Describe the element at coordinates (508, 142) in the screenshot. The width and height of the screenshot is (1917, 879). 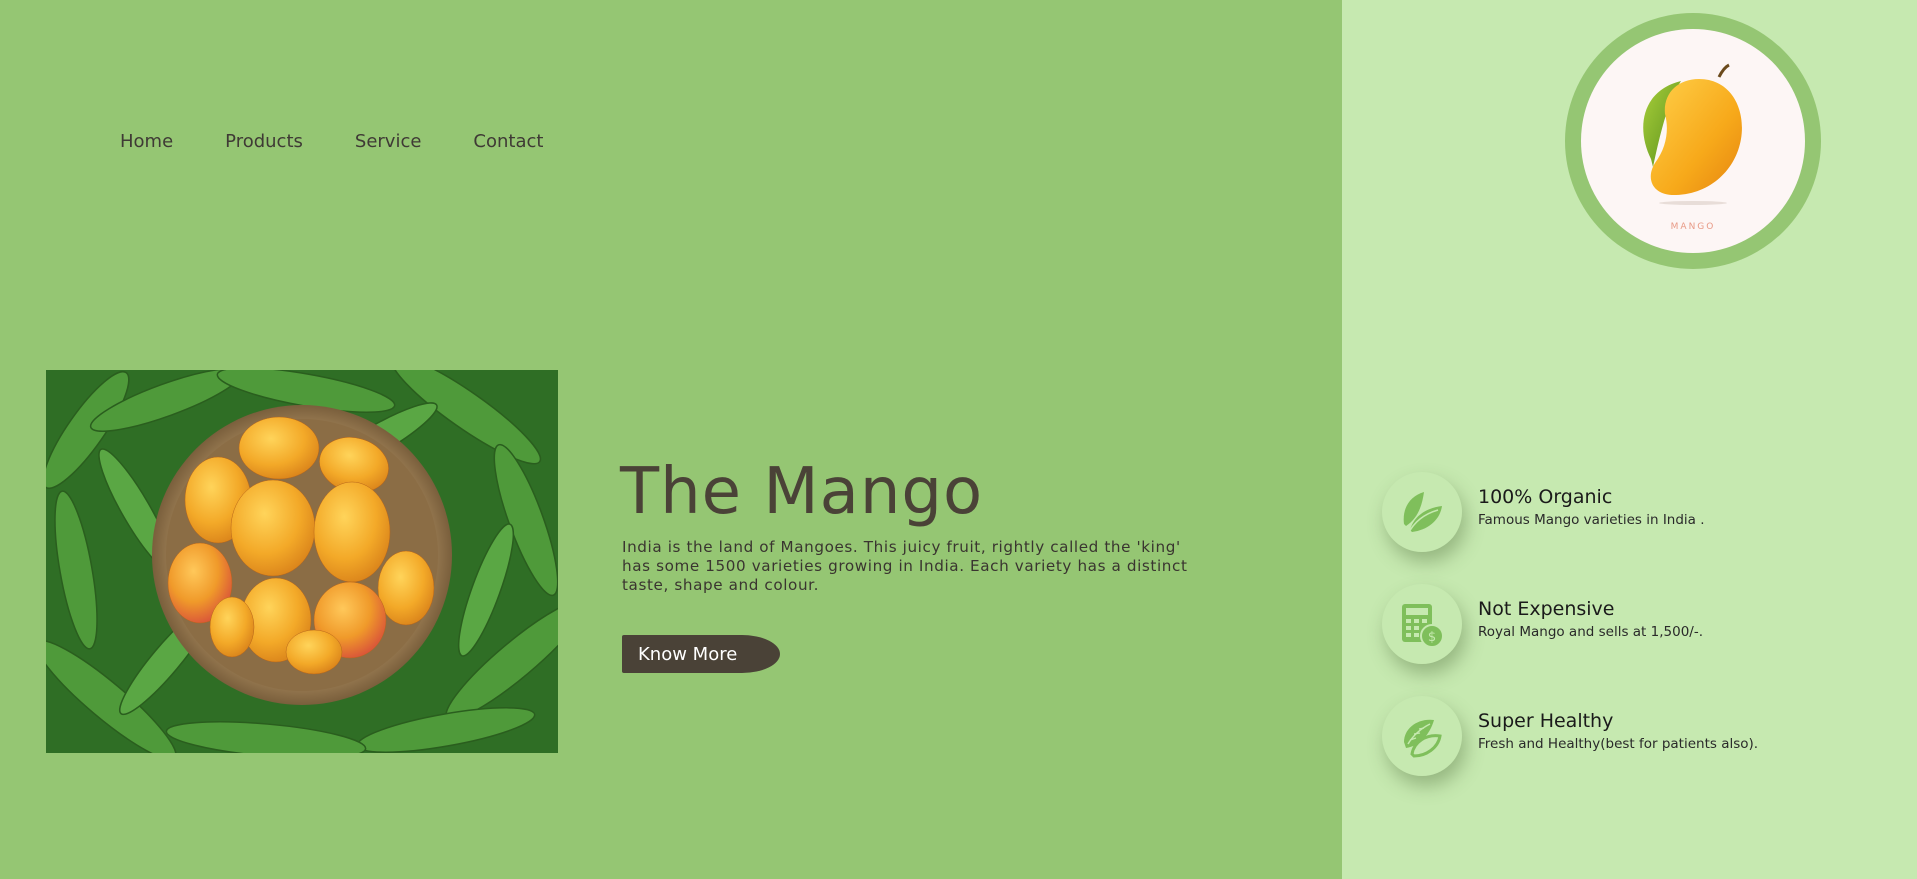
I see `nav-contact-link: Contact` at that location.